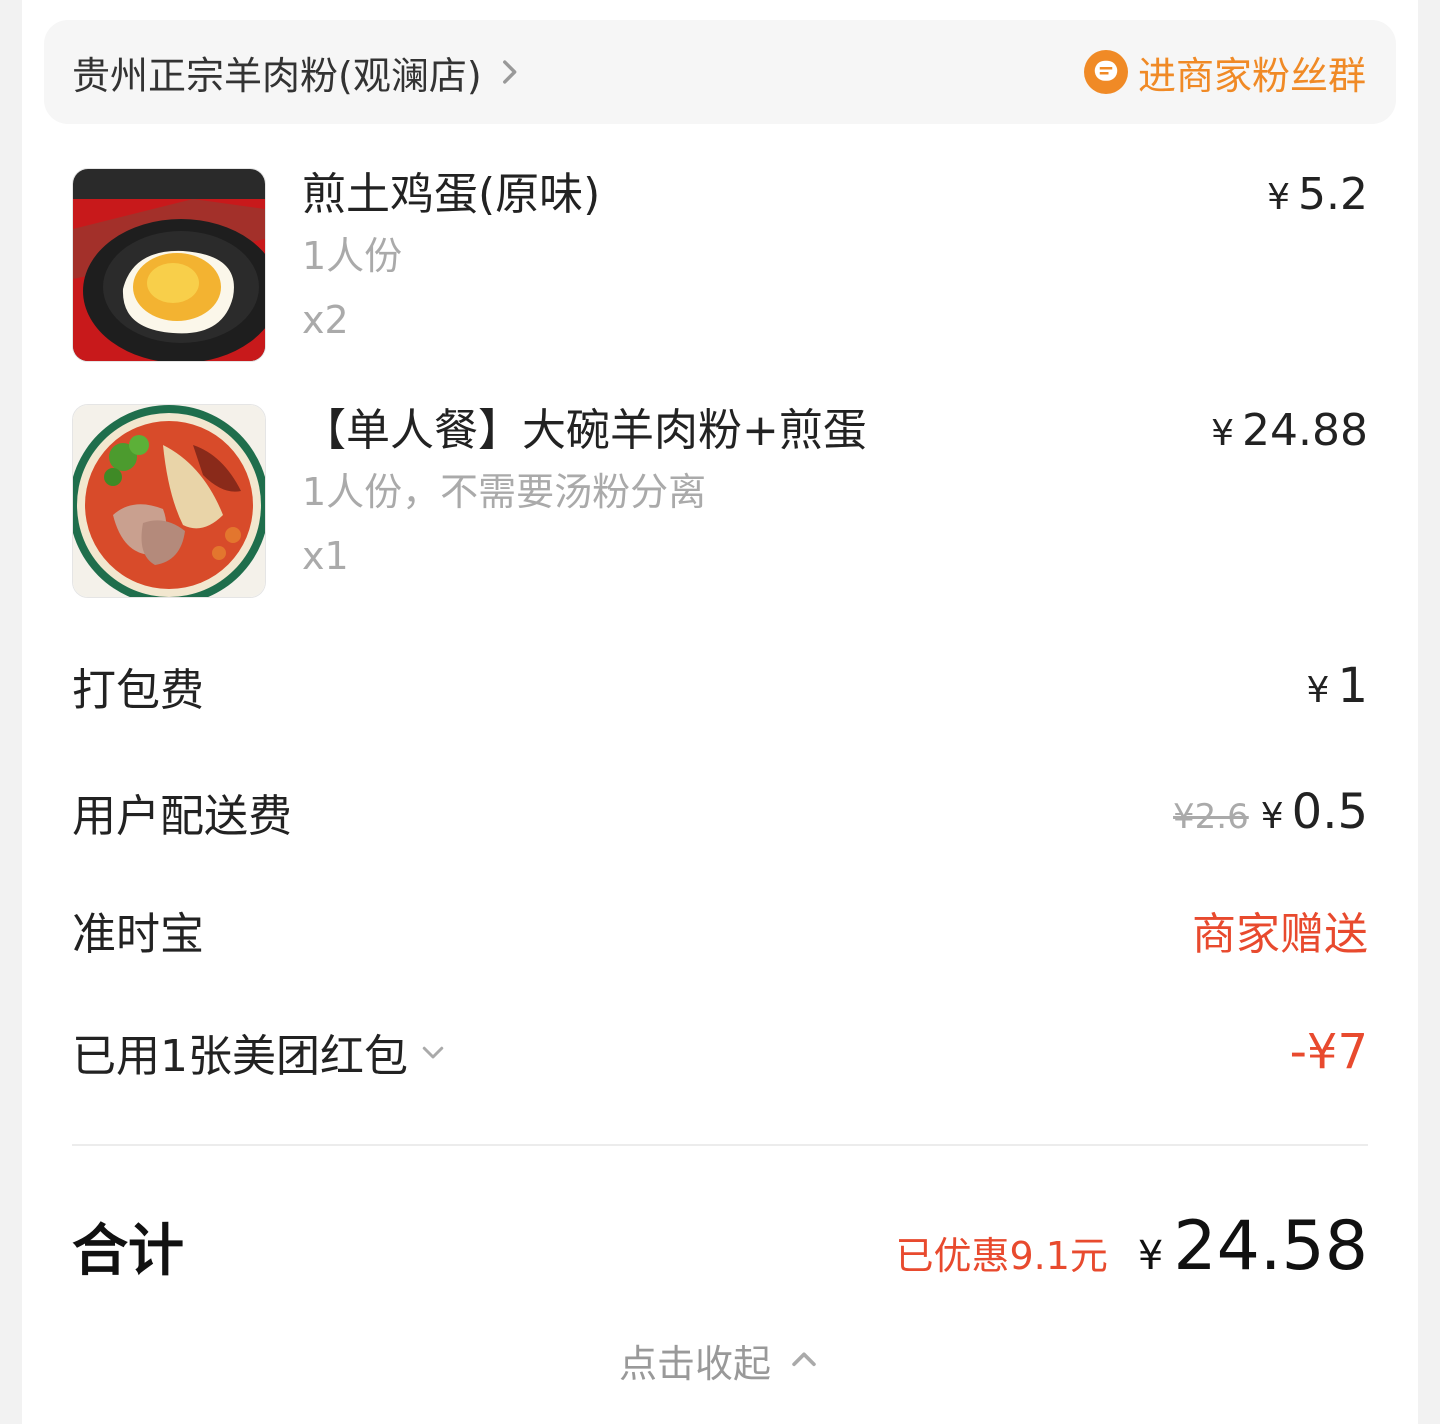 This screenshot has width=1440, height=1424. Describe the element at coordinates (138, 690) in the screenshot. I see `packing-fee-label: 打包费` at that location.